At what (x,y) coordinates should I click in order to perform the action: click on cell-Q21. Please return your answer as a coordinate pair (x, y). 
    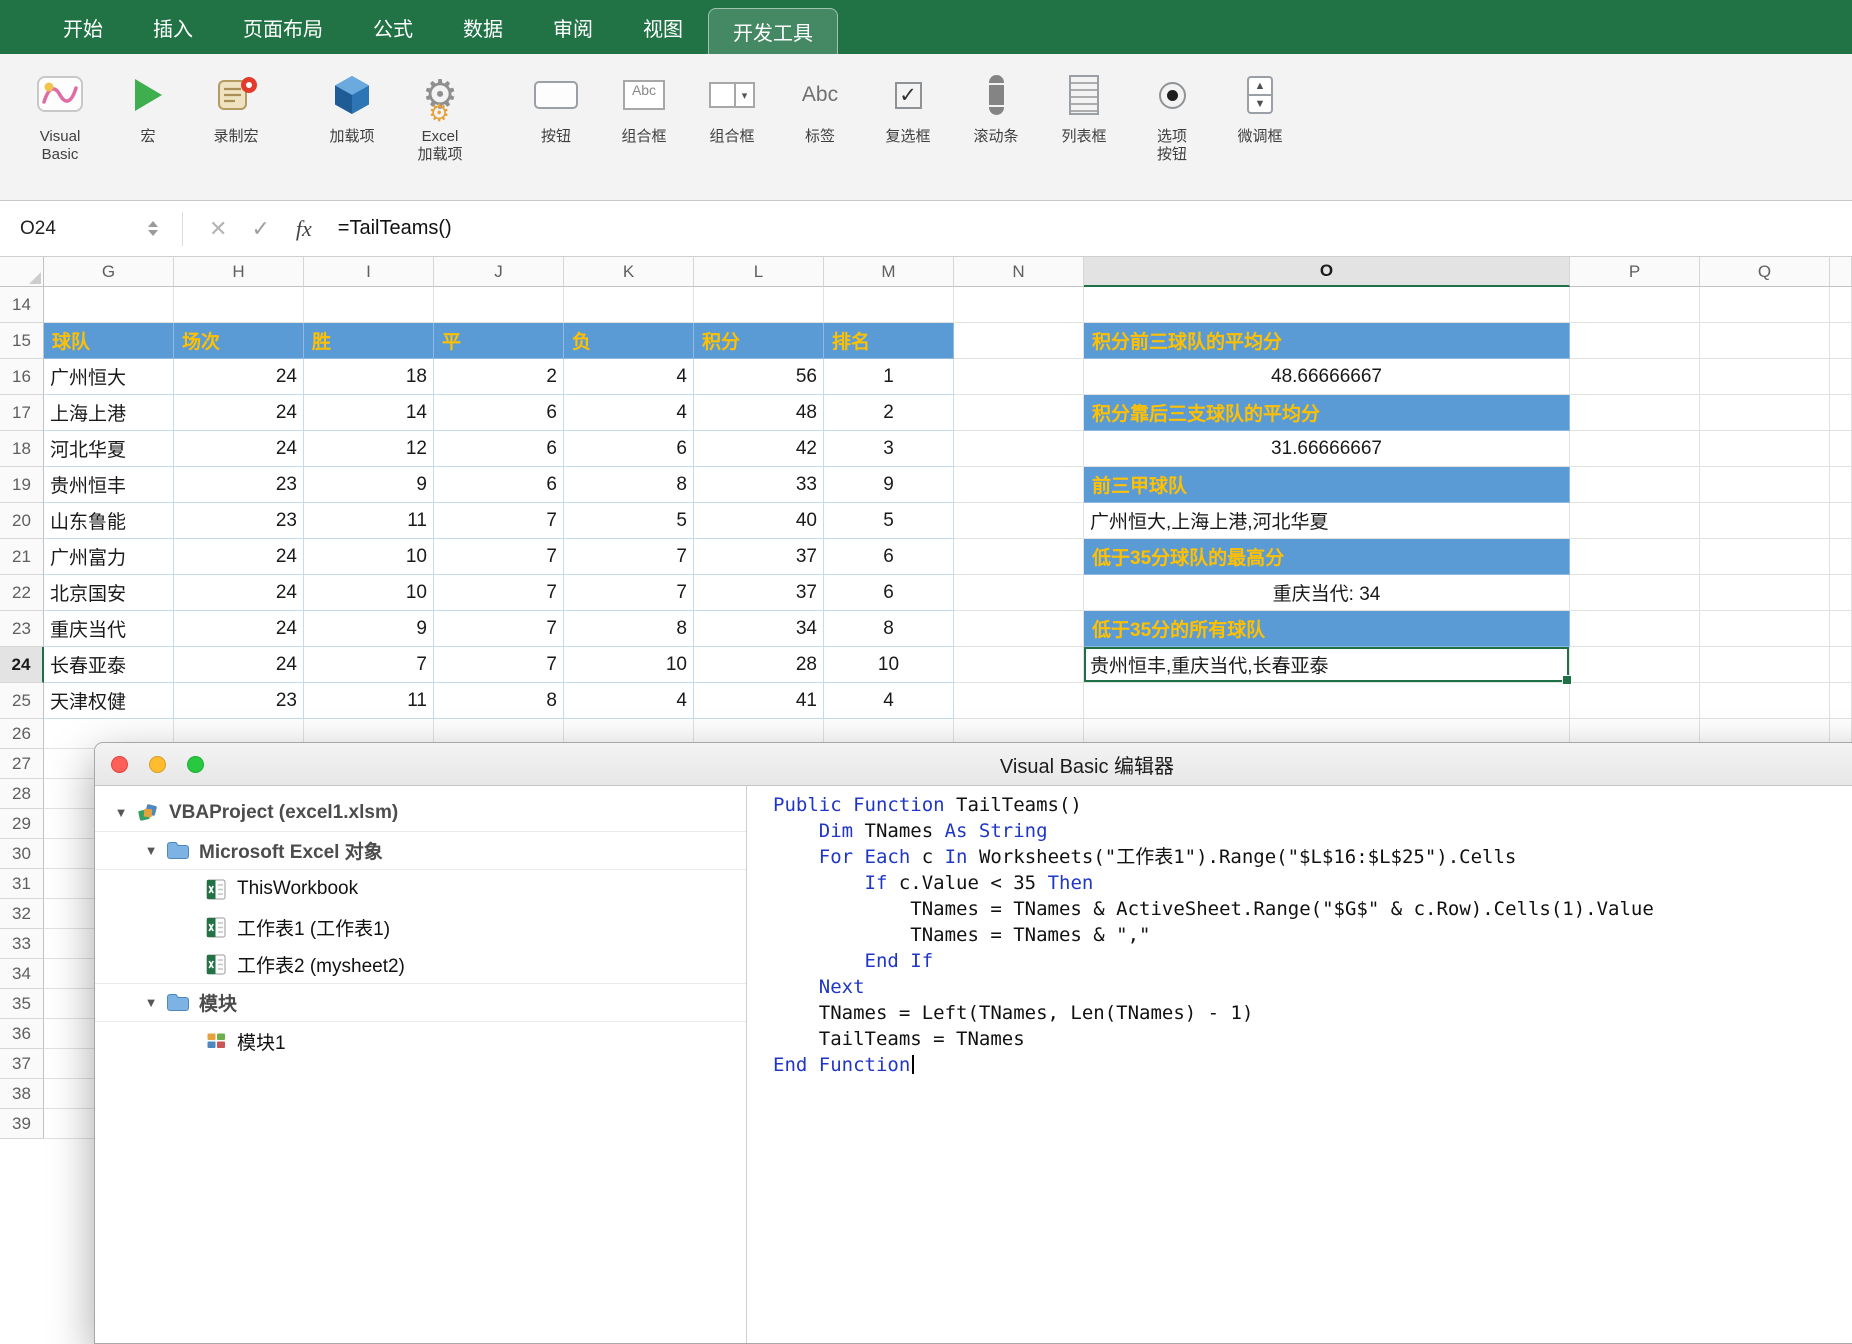
    Looking at the image, I should click on (1765, 557).